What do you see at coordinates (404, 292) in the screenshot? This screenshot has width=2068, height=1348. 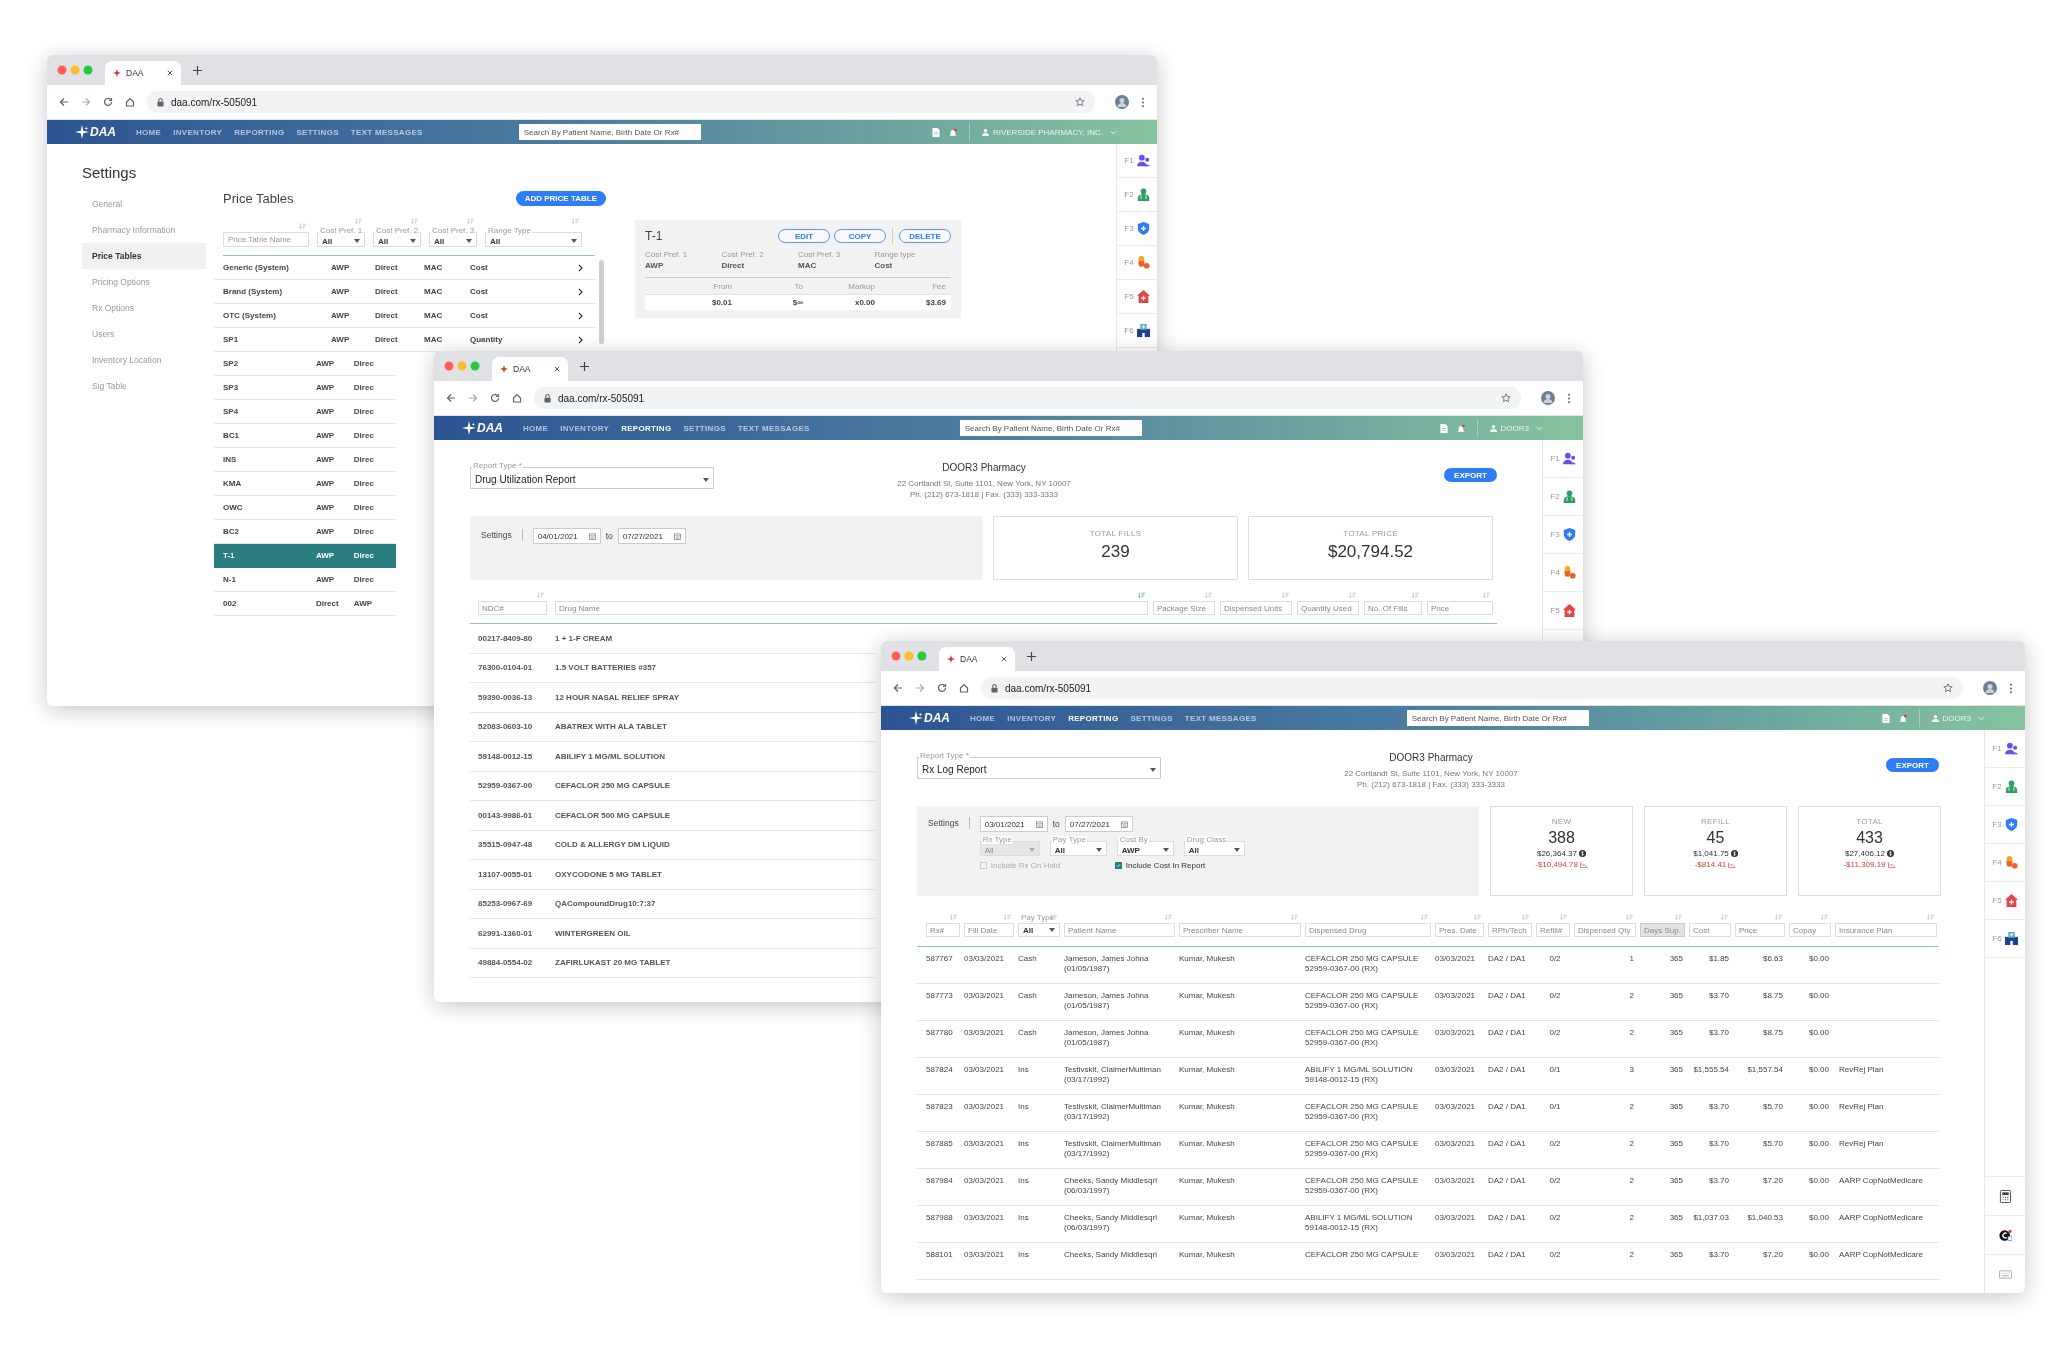 I see `table-row: Brand (System) AWP Direct MAC Cost` at bounding box center [404, 292].